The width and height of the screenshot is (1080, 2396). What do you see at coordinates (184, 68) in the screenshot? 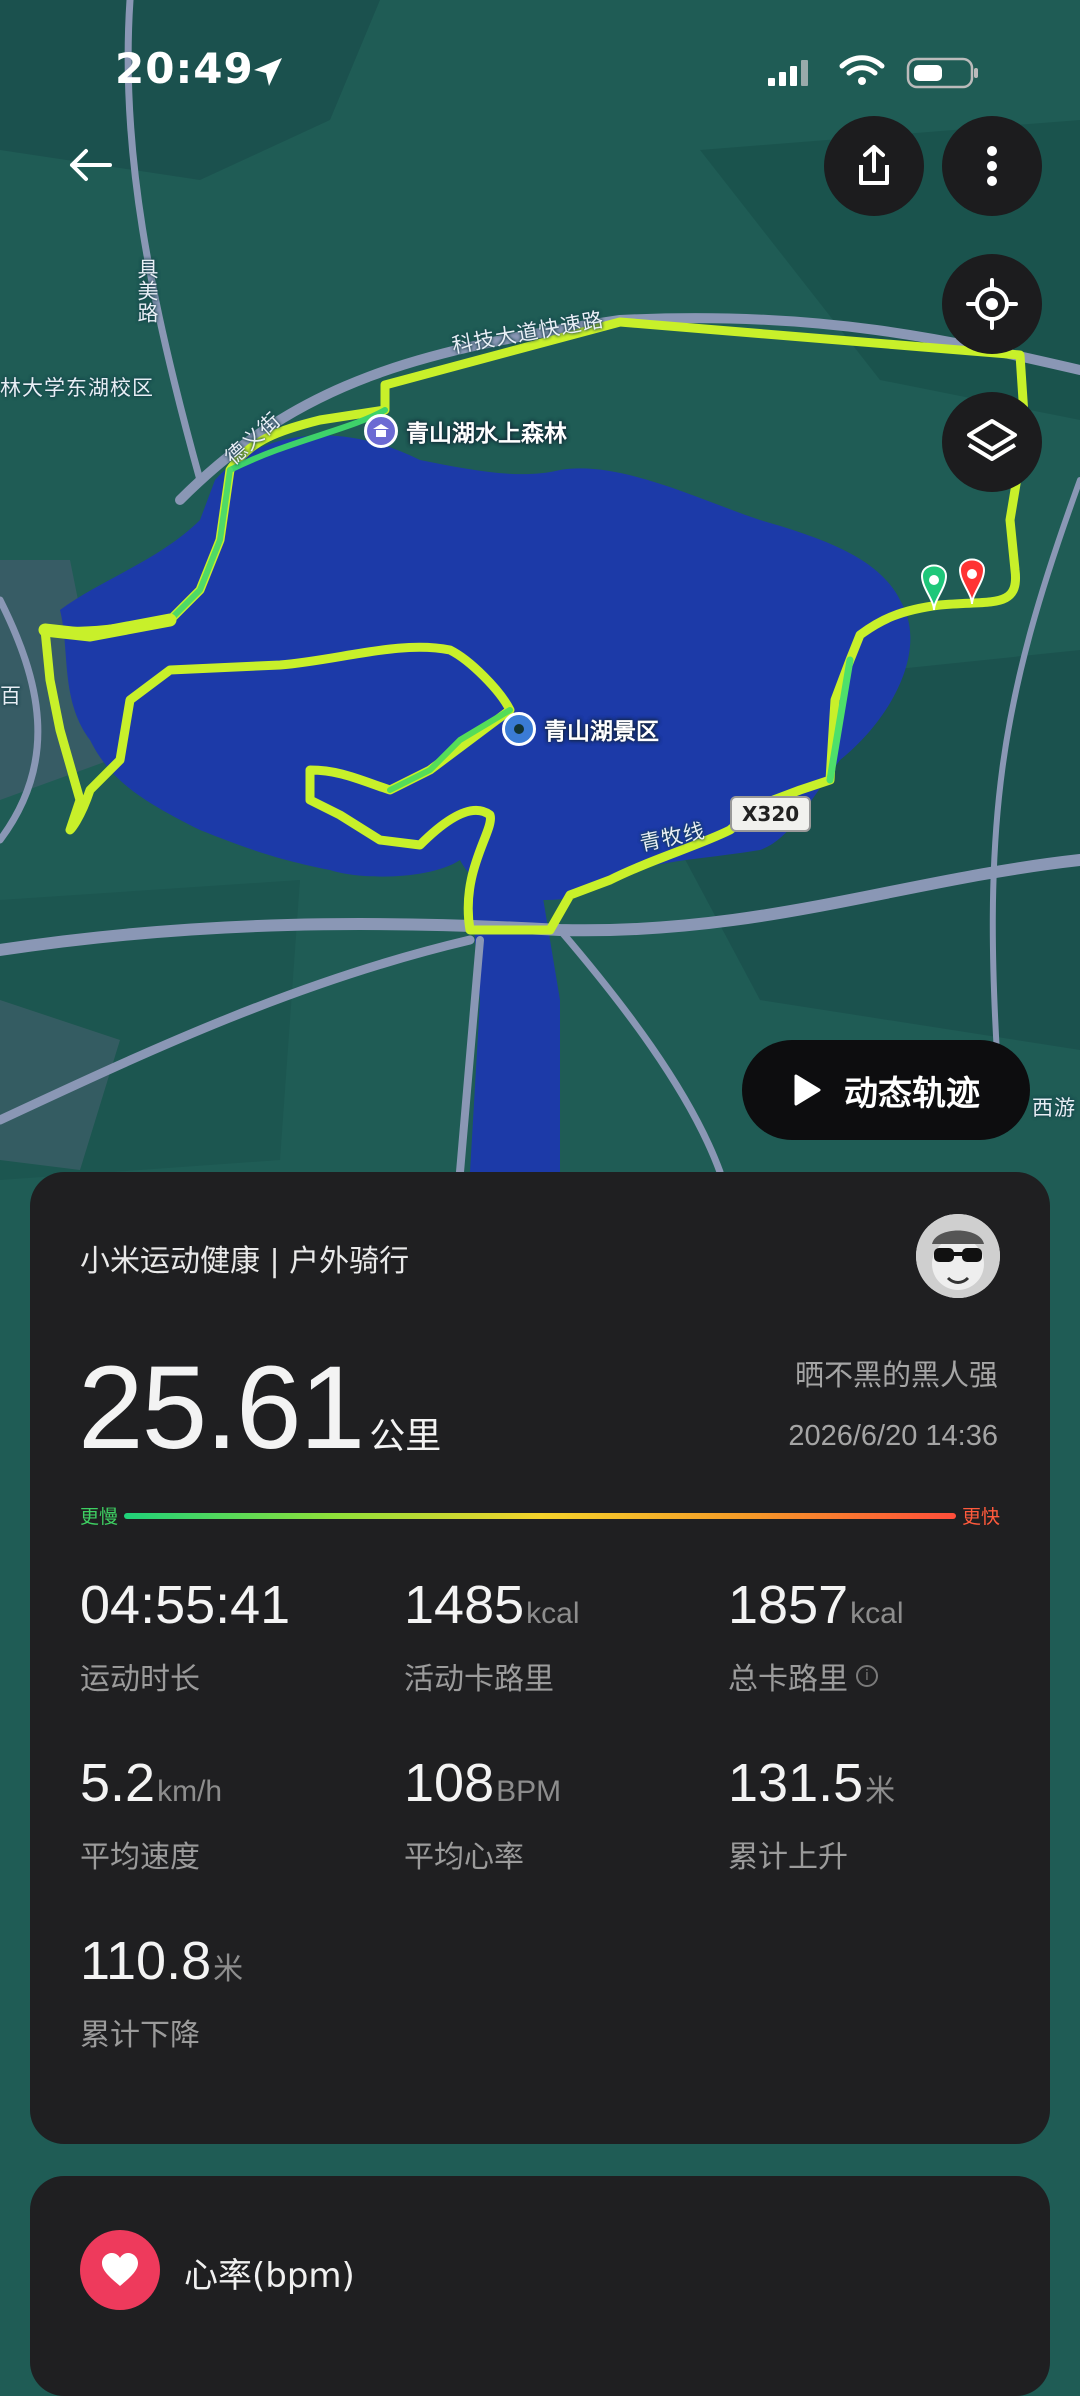
I see `status-time: 20:49` at bounding box center [184, 68].